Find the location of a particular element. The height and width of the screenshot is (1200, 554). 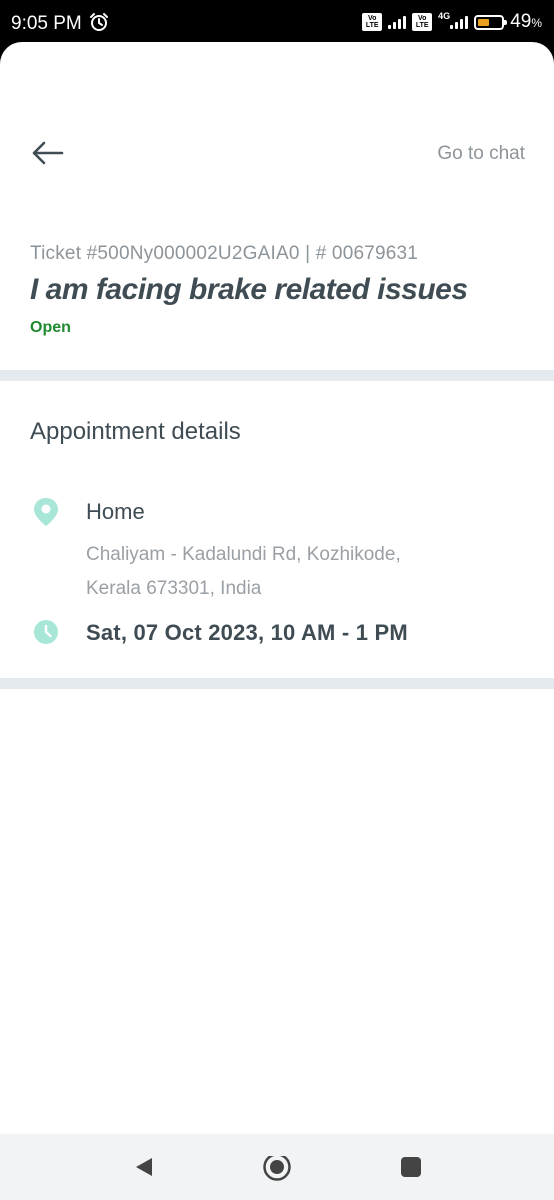

battery-icon is located at coordinates (491, 22).